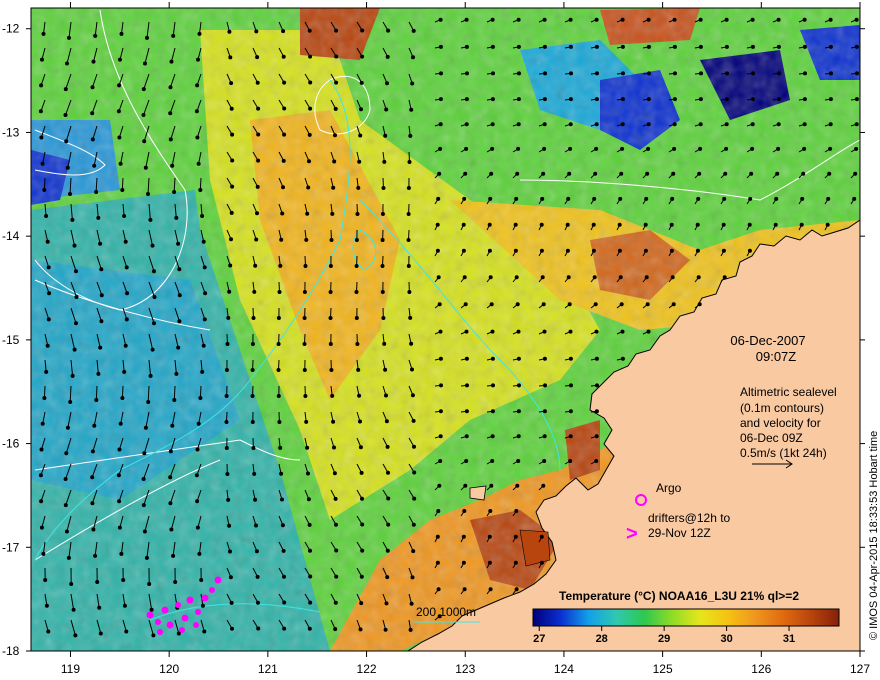  What do you see at coordinates (96, 393) in the screenshot?
I see `velocity-arrow` at bounding box center [96, 393].